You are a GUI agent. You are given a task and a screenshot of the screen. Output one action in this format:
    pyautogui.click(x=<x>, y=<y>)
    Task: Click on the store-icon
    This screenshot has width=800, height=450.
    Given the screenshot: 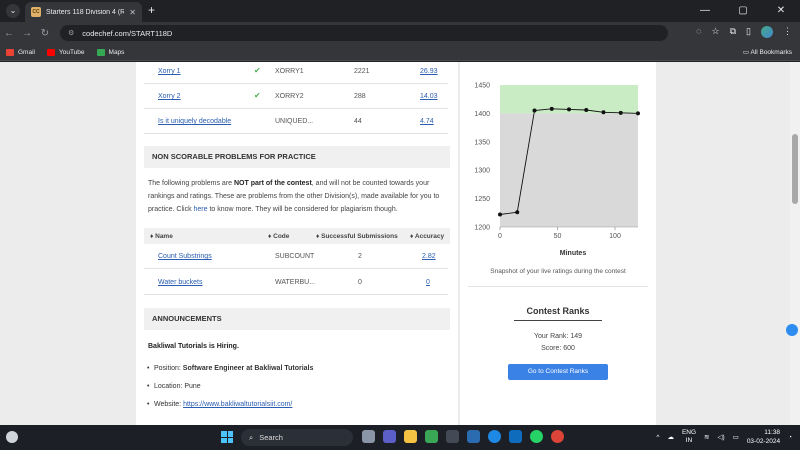 What is the action you would take?
    pyautogui.click(x=431, y=436)
    